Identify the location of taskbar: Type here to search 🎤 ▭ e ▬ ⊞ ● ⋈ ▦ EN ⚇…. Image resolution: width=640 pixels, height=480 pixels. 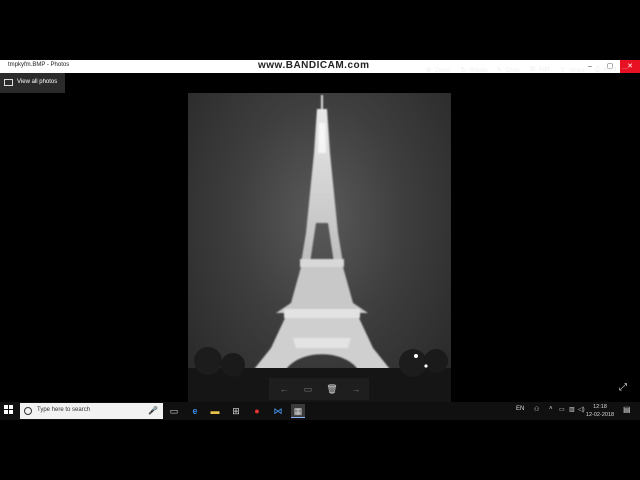
(320, 411).